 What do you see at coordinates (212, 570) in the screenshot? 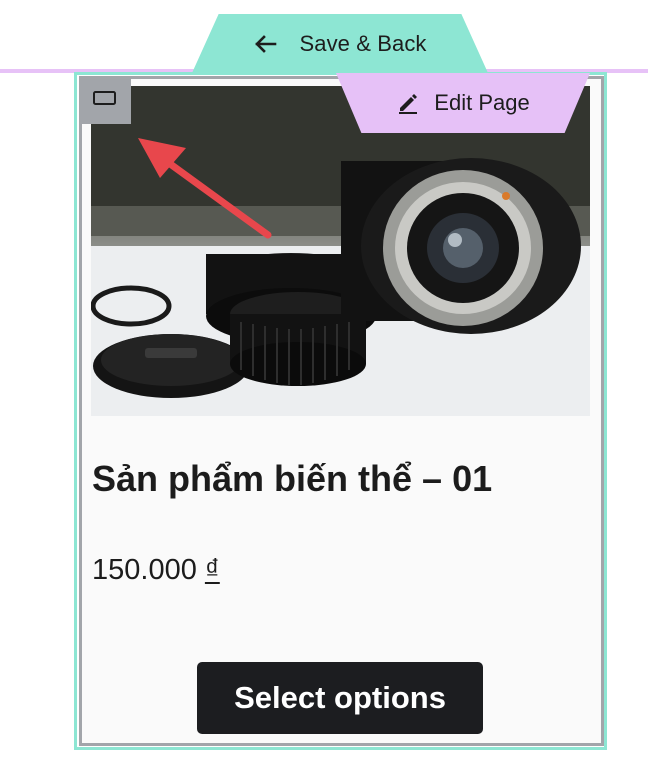
I see `price-currency: ₫` at bounding box center [212, 570].